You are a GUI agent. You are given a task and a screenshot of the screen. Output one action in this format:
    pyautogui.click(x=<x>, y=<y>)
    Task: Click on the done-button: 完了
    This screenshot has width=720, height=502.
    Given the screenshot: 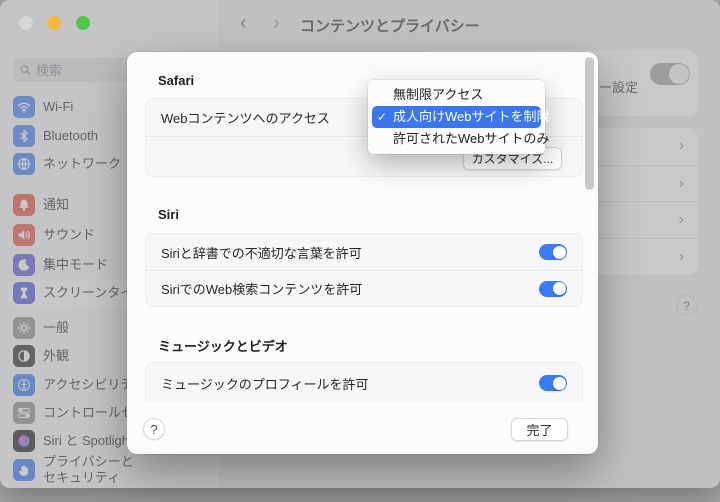 What is the action you would take?
    pyautogui.click(x=539, y=429)
    